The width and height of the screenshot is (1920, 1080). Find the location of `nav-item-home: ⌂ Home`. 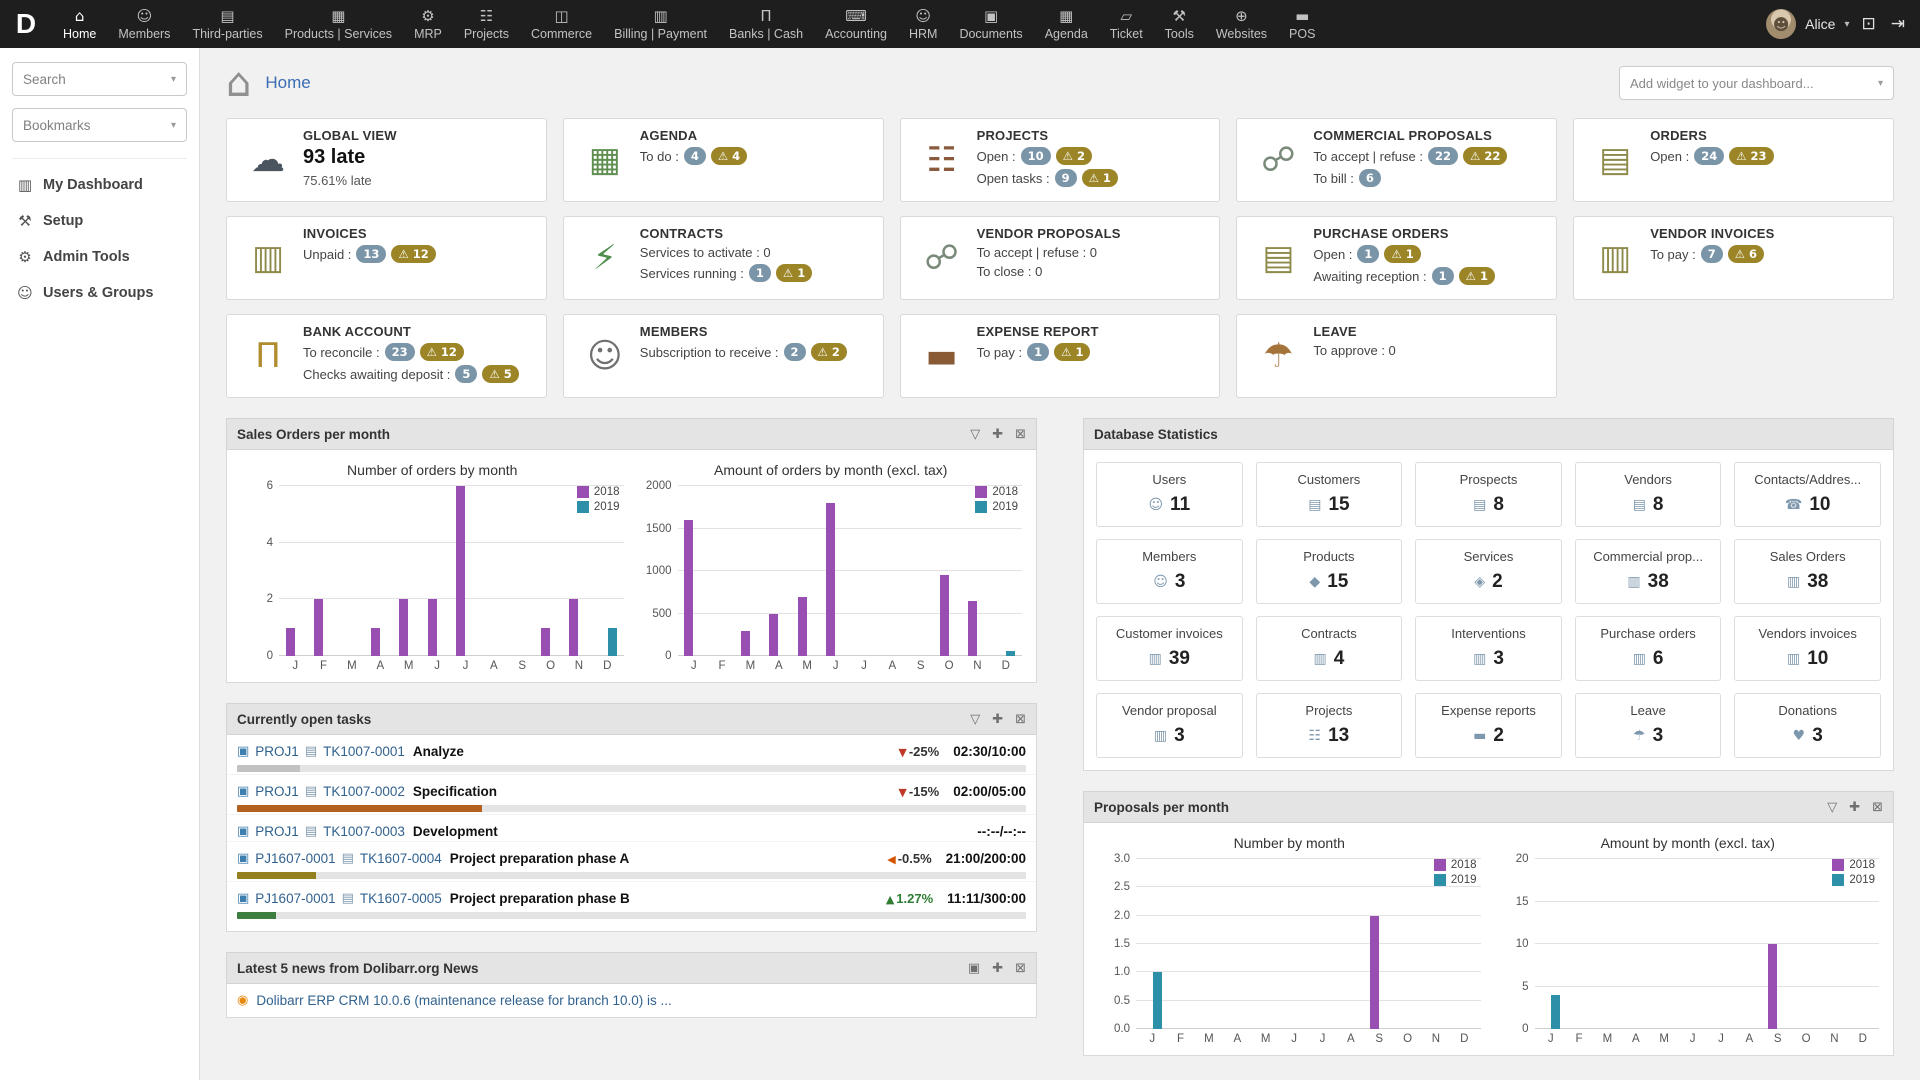

nav-item-home: ⌂ Home is located at coordinates (79, 24).